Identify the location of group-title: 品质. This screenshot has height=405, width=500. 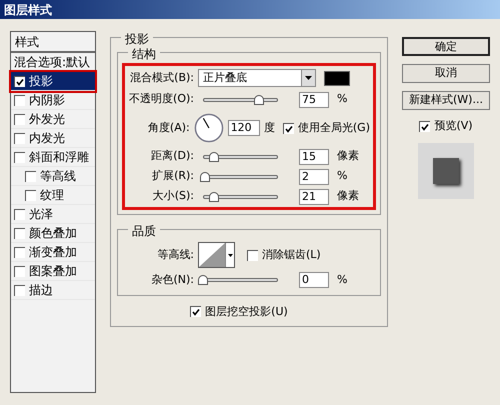
(144, 231).